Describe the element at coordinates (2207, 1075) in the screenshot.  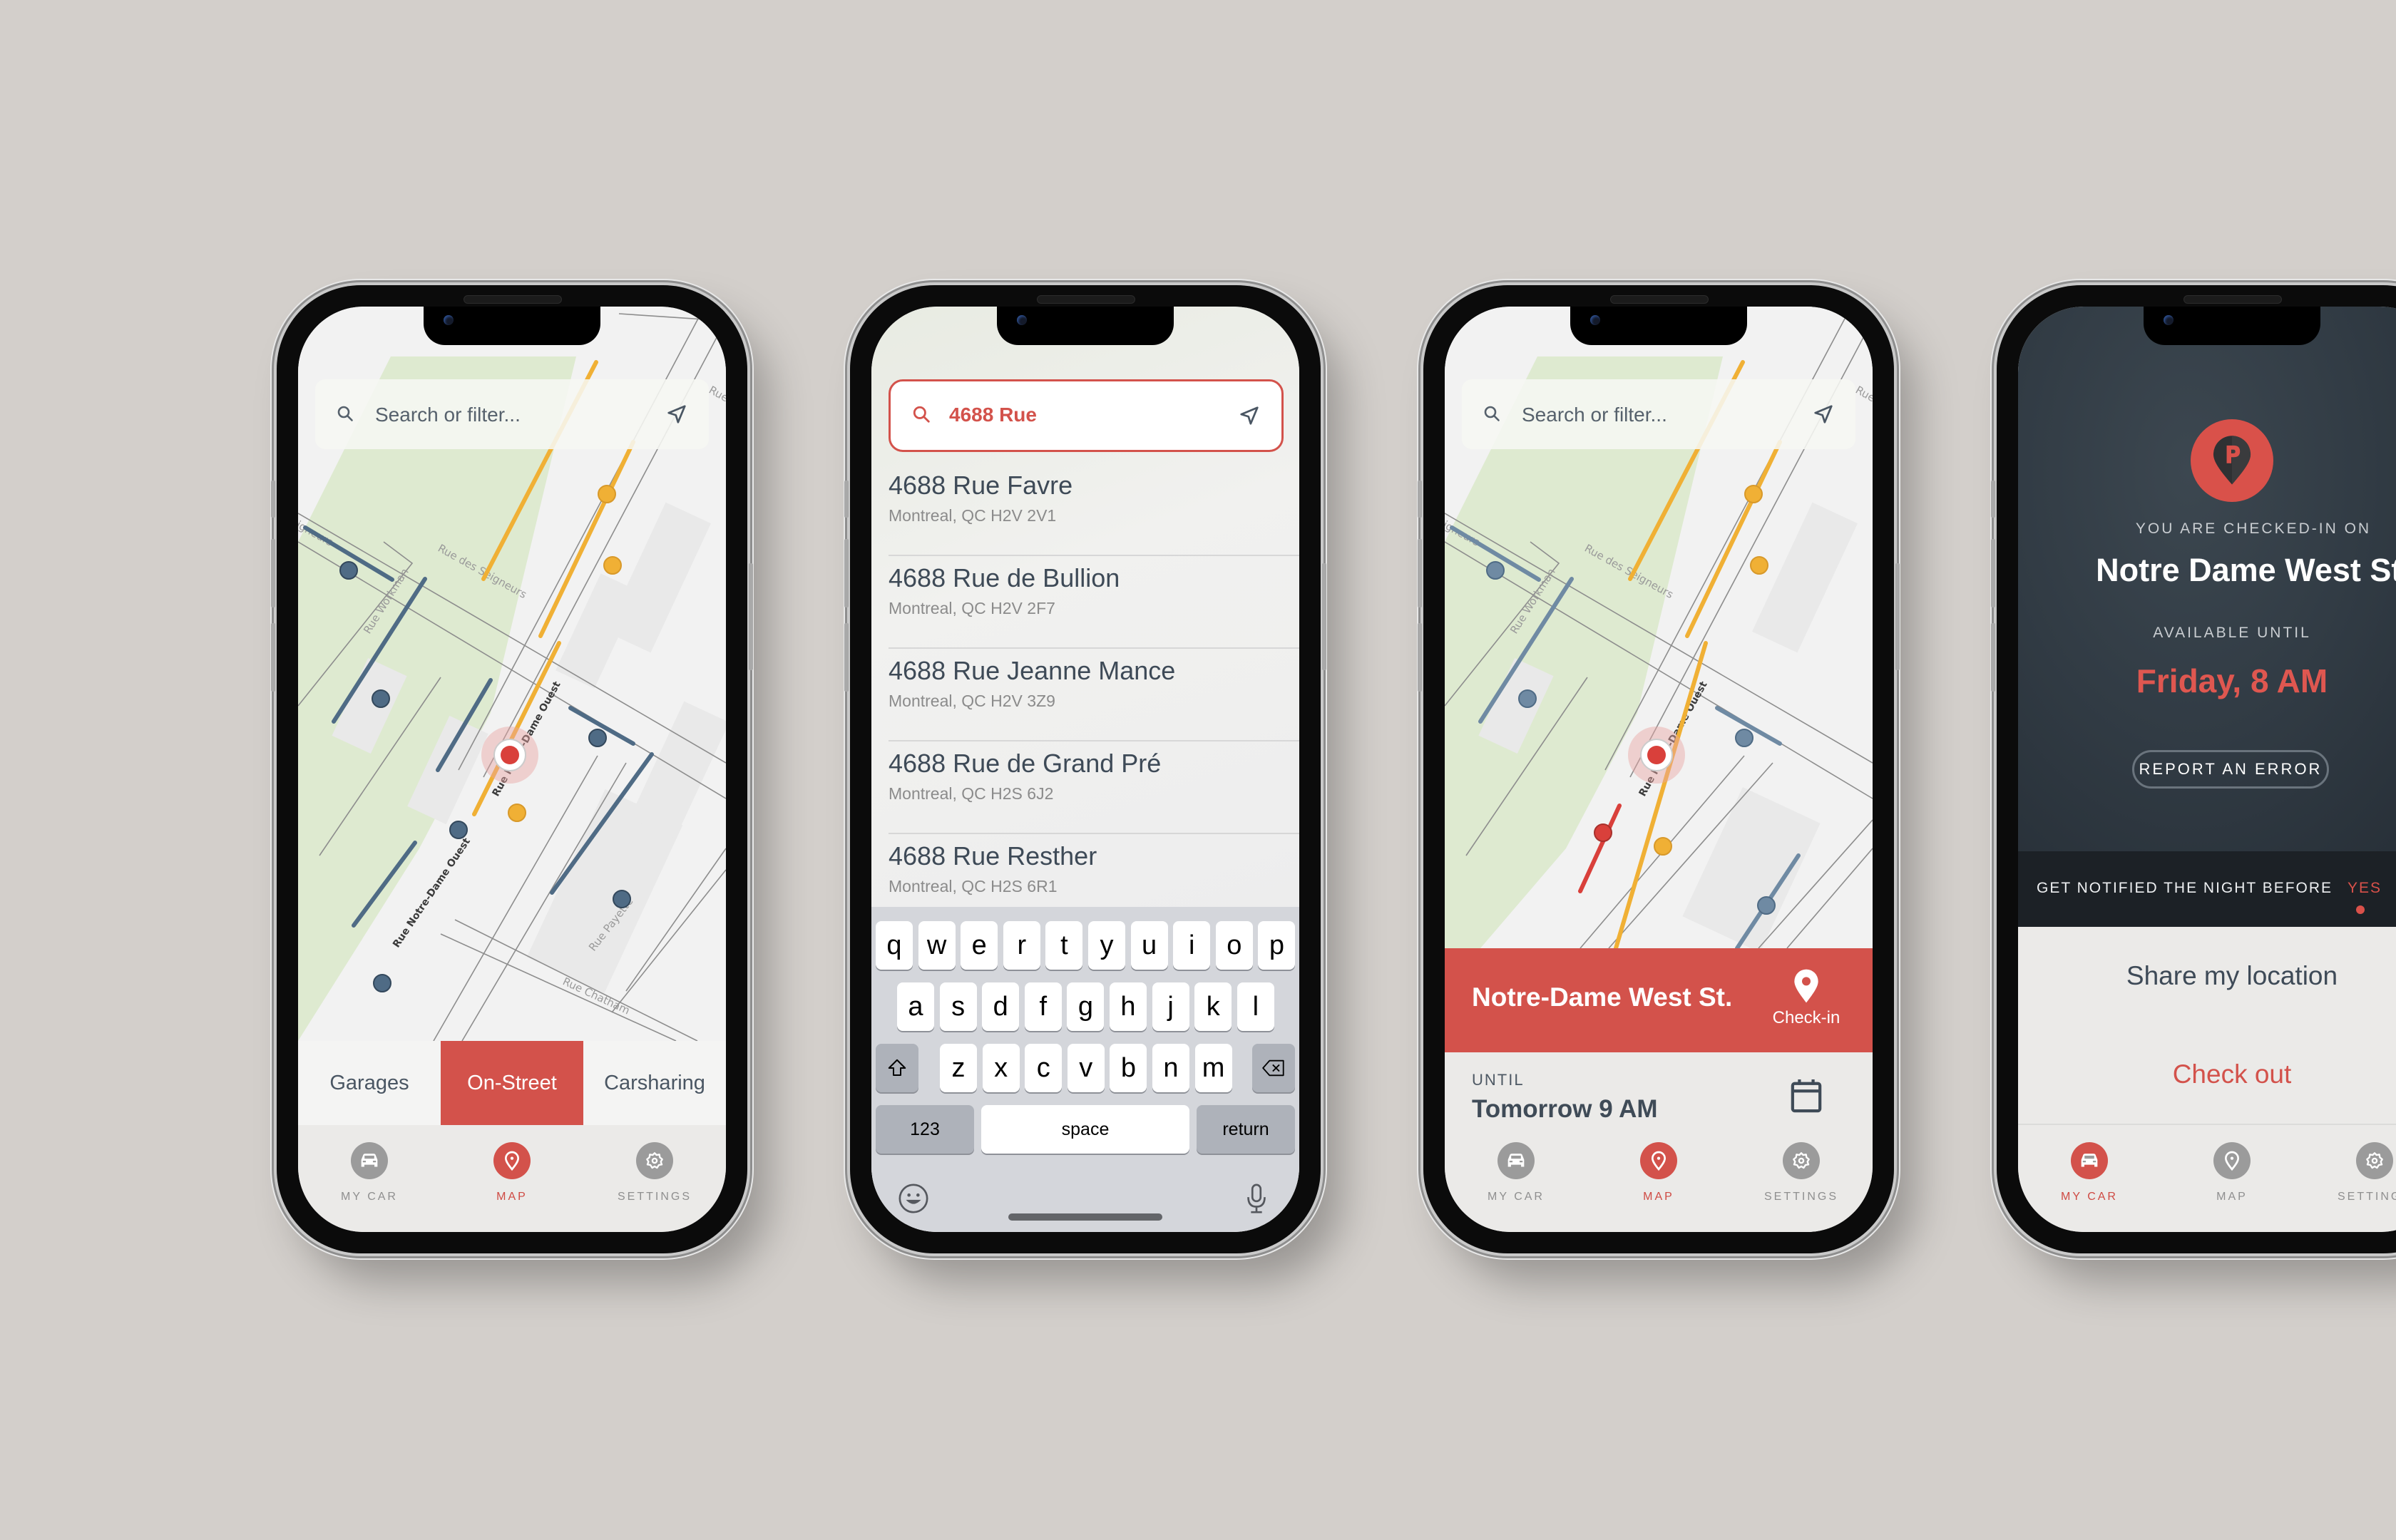
I see `check-out-button: Check out` at that location.